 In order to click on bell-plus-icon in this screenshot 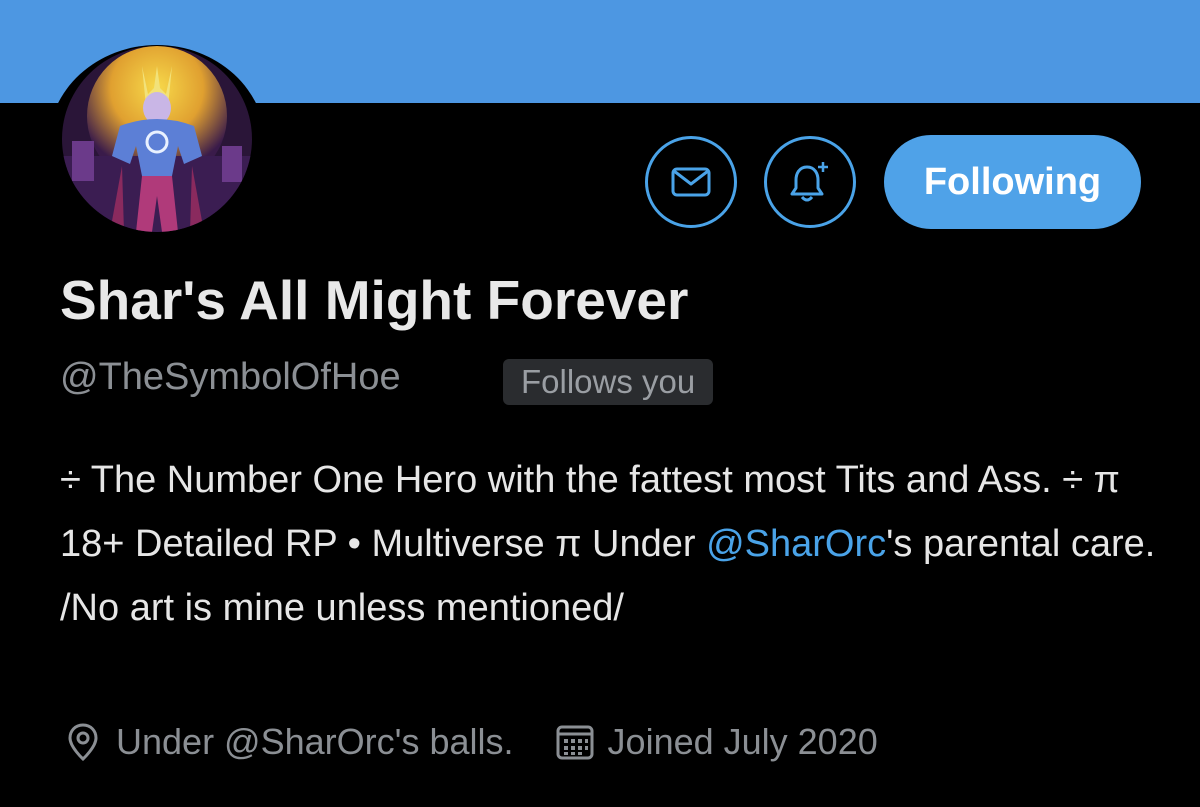, I will do `click(809, 182)`.